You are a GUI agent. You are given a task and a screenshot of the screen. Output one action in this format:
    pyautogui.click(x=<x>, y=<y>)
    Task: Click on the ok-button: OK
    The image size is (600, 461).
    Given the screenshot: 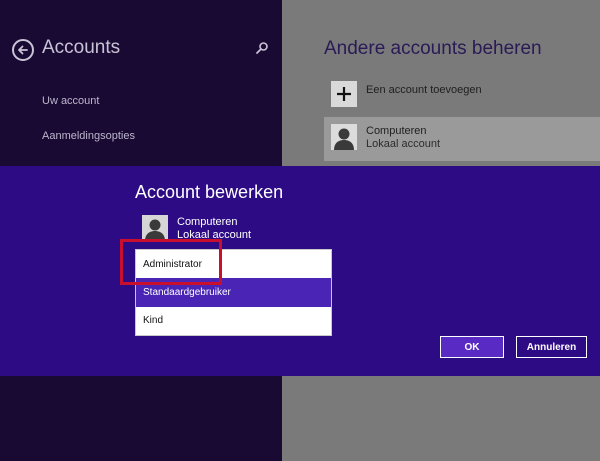 What is the action you would take?
    pyautogui.click(x=472, y=347)
    